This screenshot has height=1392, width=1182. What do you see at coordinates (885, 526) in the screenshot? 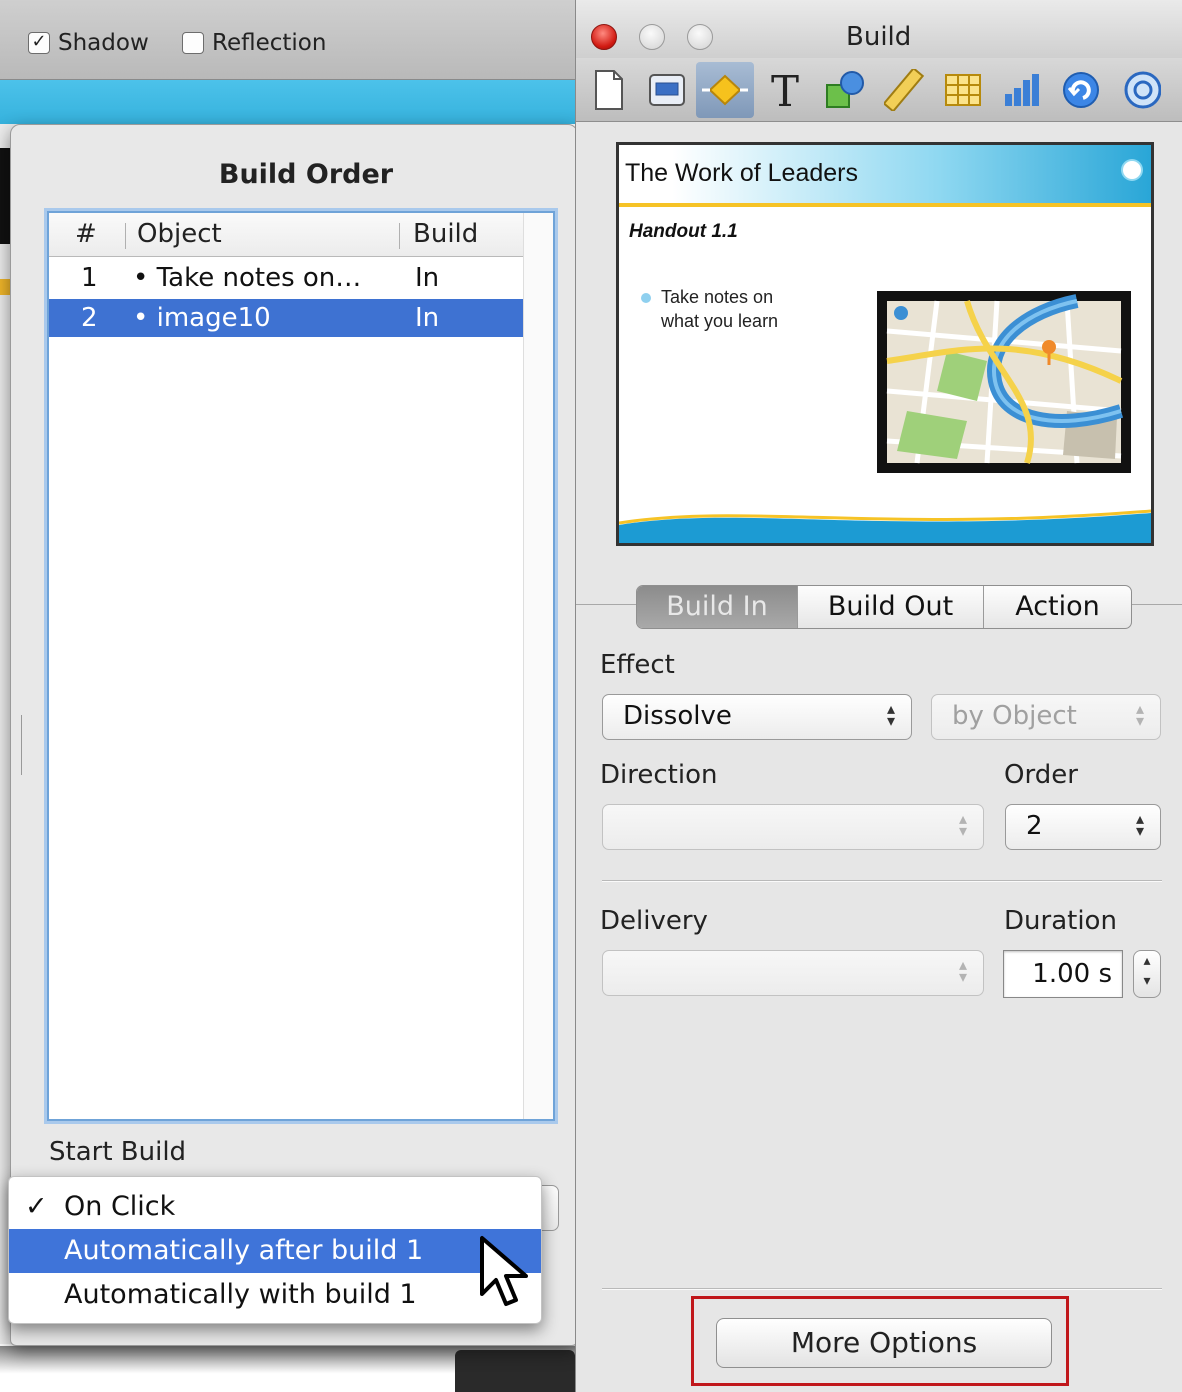
I see `slide-wave-decoration` at bounding box center [885, 526].